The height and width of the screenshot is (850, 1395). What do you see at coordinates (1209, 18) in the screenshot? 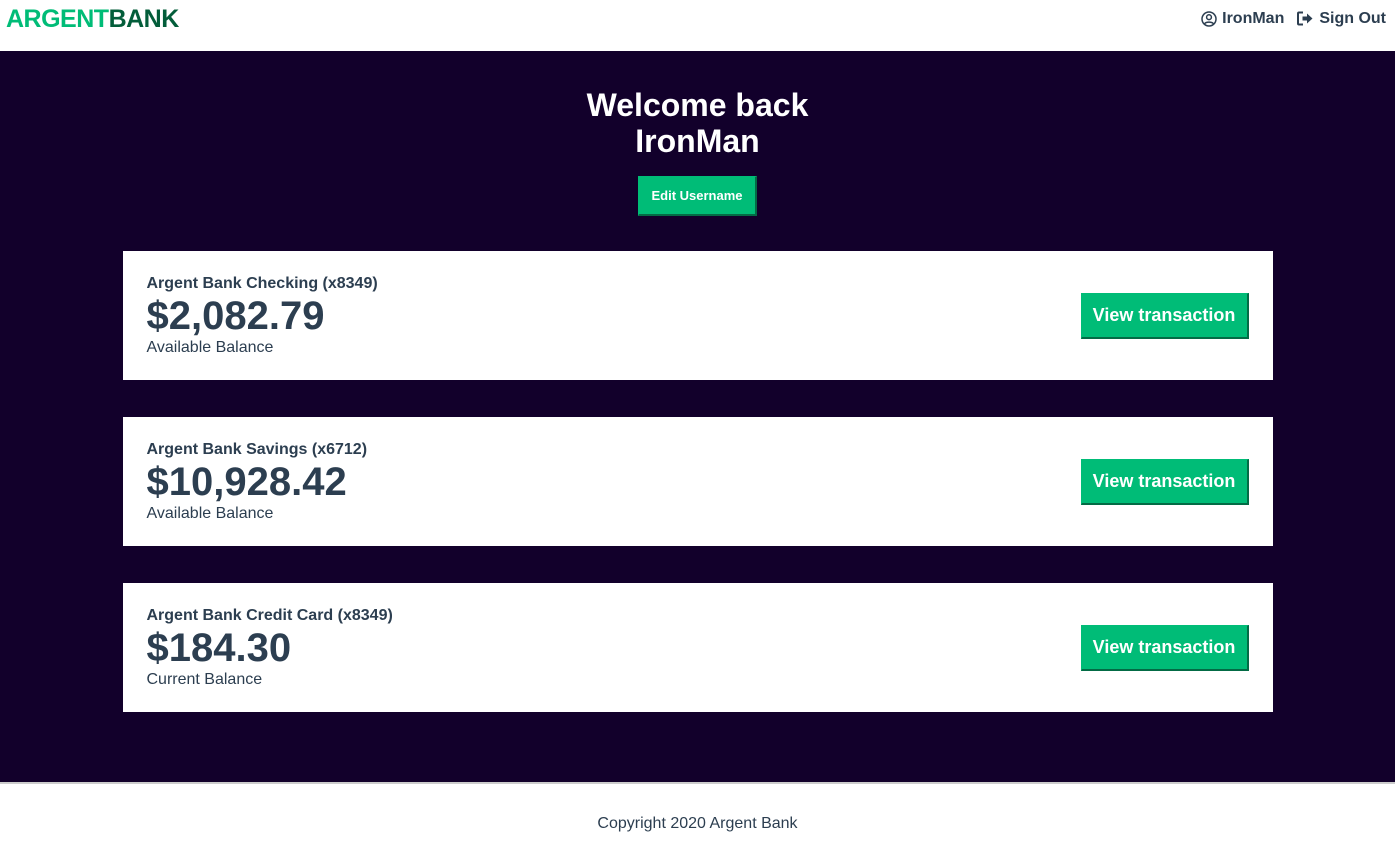
I see `user-circle-icon` at bounding box center [1209, 18].